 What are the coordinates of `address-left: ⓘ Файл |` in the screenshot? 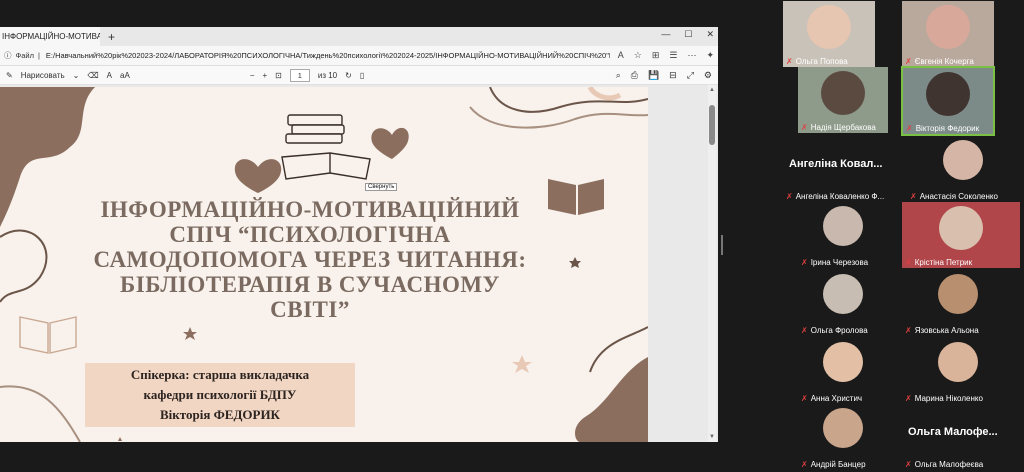 It's located at (22, 55).